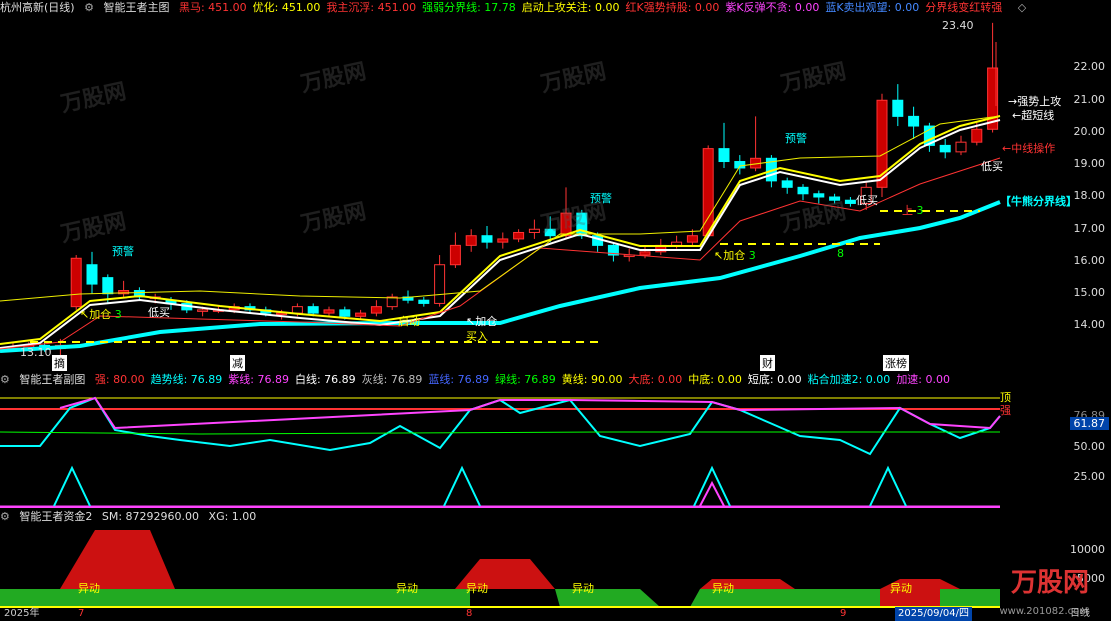 Image resolution: width=1111 pixels, height=621 pixels. Describe the element at coordinates (767, 363) in the screenshot. I see `event-tag: 财` at that location.